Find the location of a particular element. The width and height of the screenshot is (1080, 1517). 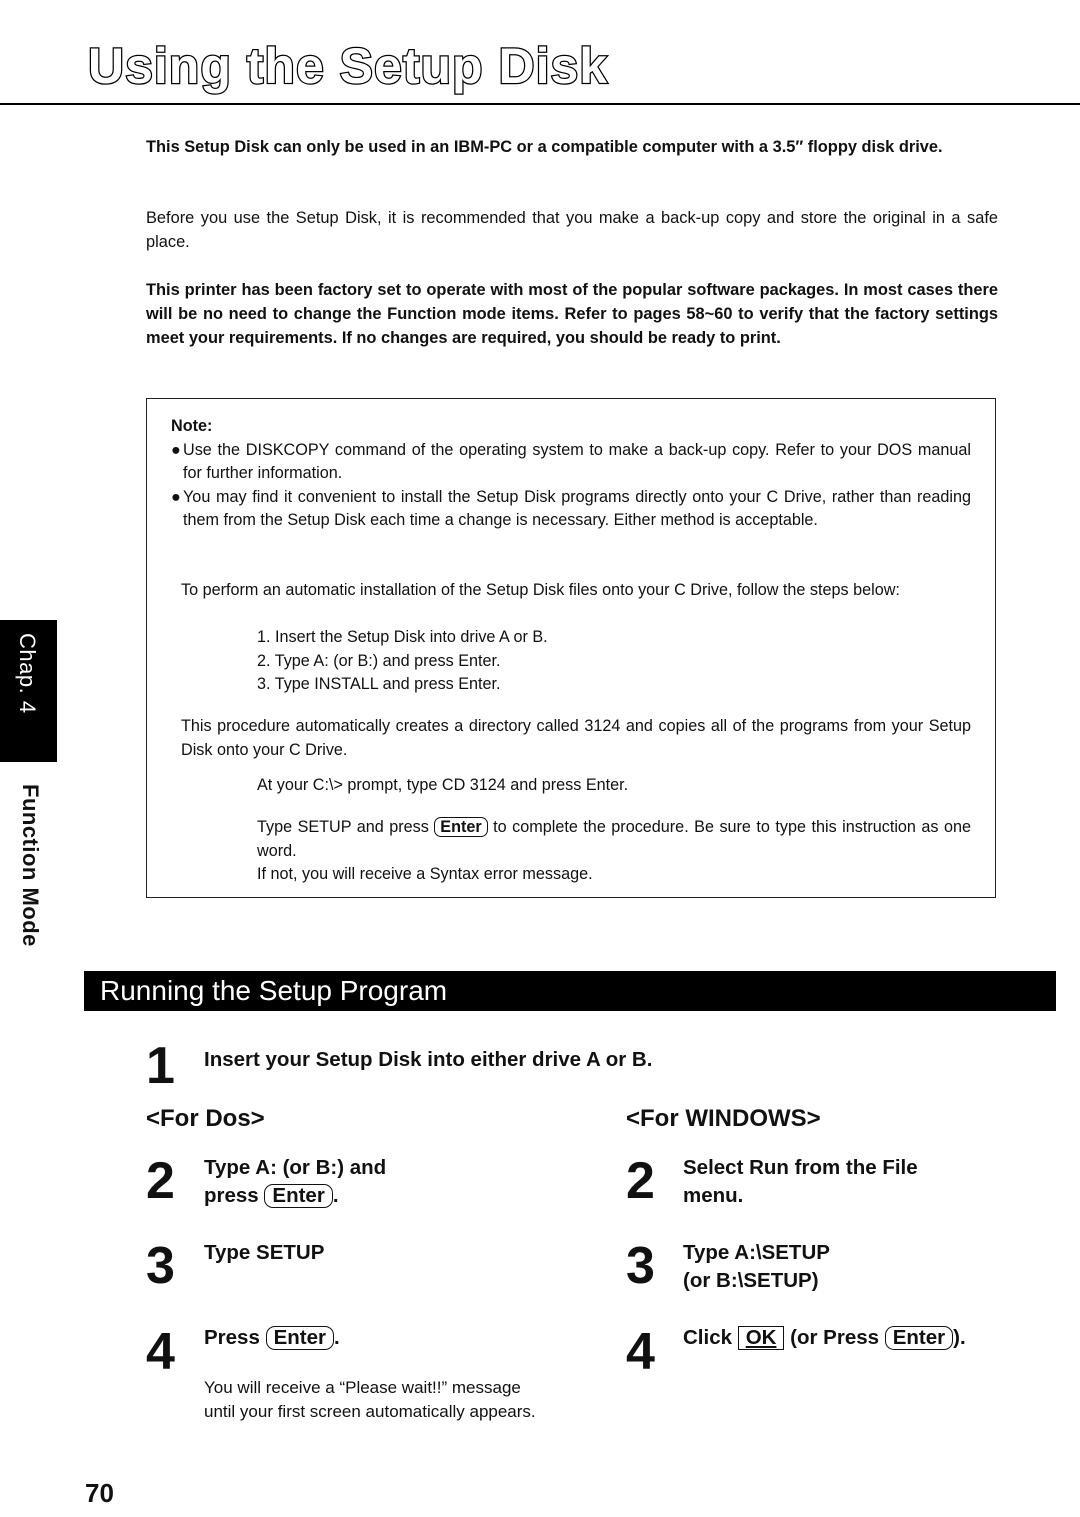

install-step: 3. Type INSTALL and press Enter. is located at coordinates (379, 684).